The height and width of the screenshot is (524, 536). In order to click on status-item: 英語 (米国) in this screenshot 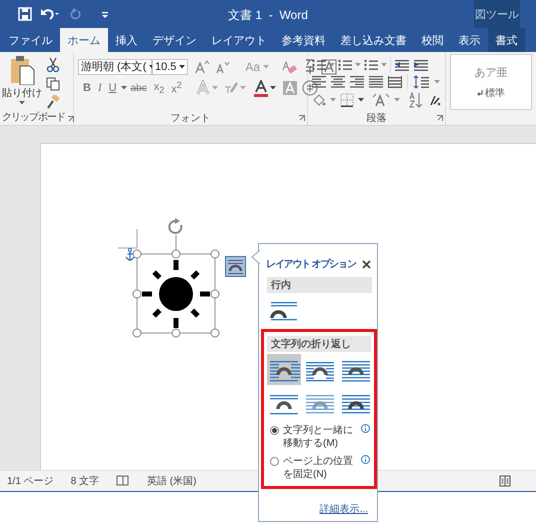, I will do `click(171, 481)`.